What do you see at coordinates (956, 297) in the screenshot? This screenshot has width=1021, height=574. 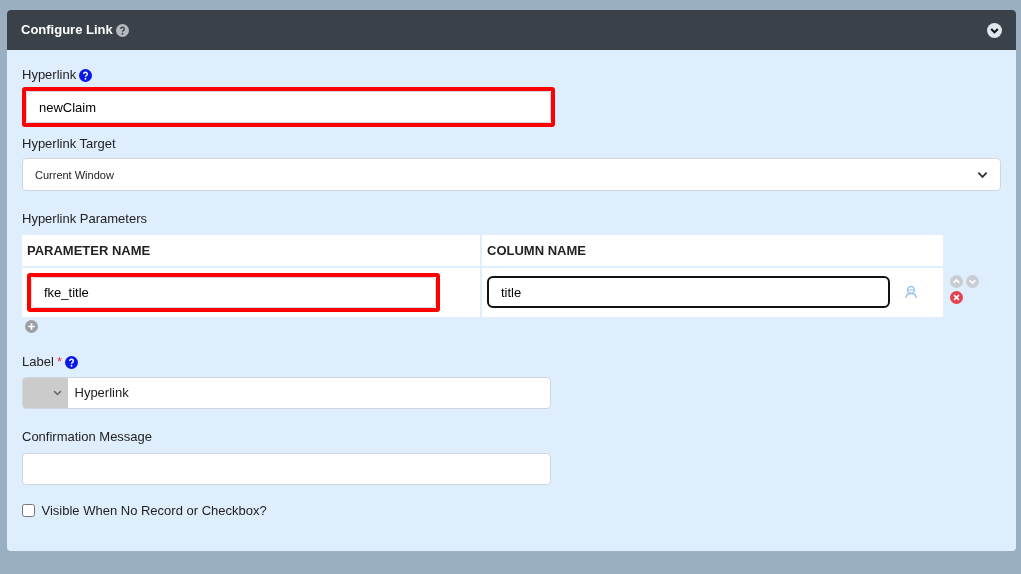 I see `delete-icon` at bounding box center [956, 297].